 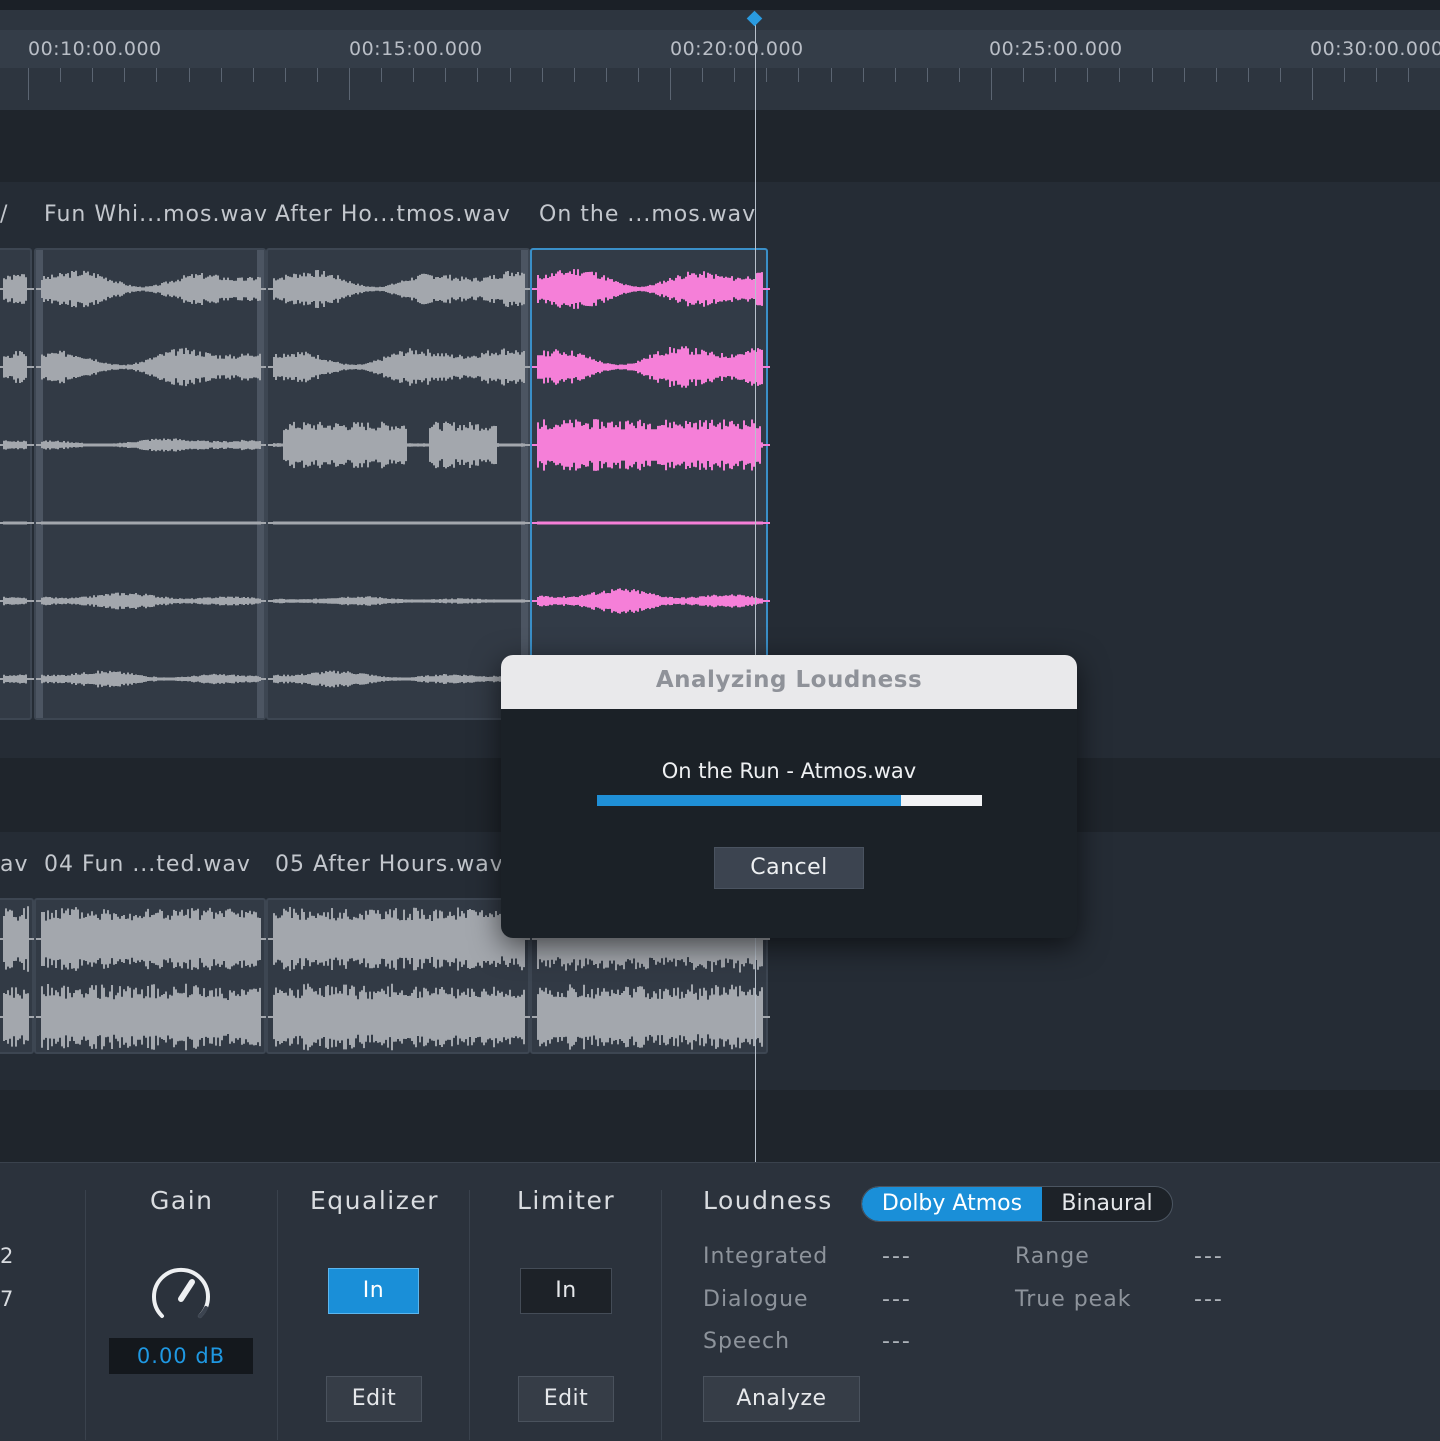 I want to click on clip-title: /, so click(x=4, y=214).